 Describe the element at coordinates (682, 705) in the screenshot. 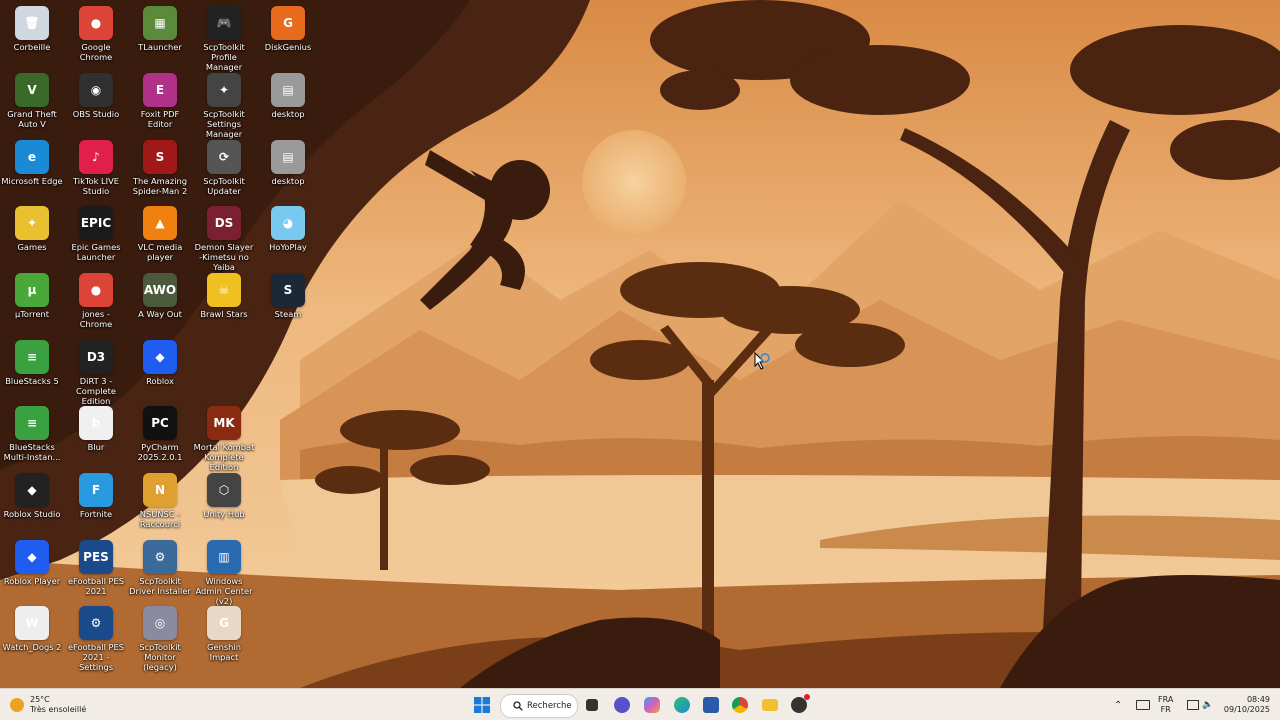

I see `edge-app-button` at that location.